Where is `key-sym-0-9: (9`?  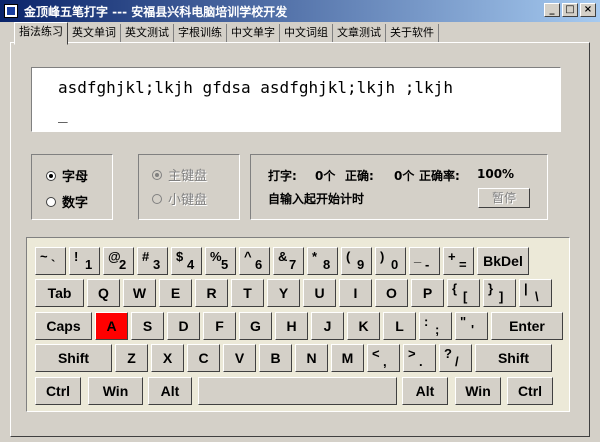 key-sym-0-9: (9 is located at coordinates (356, 261).